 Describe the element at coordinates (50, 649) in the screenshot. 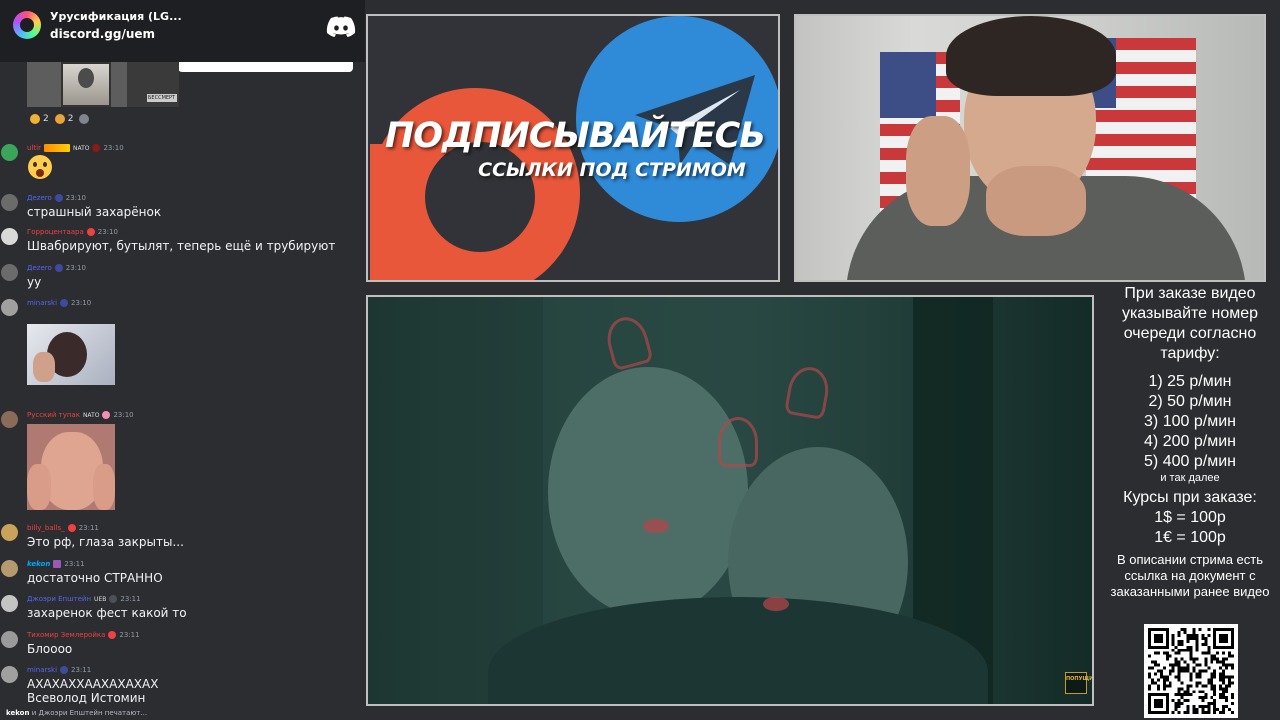

I see `message-text: Блоооо` at that location.